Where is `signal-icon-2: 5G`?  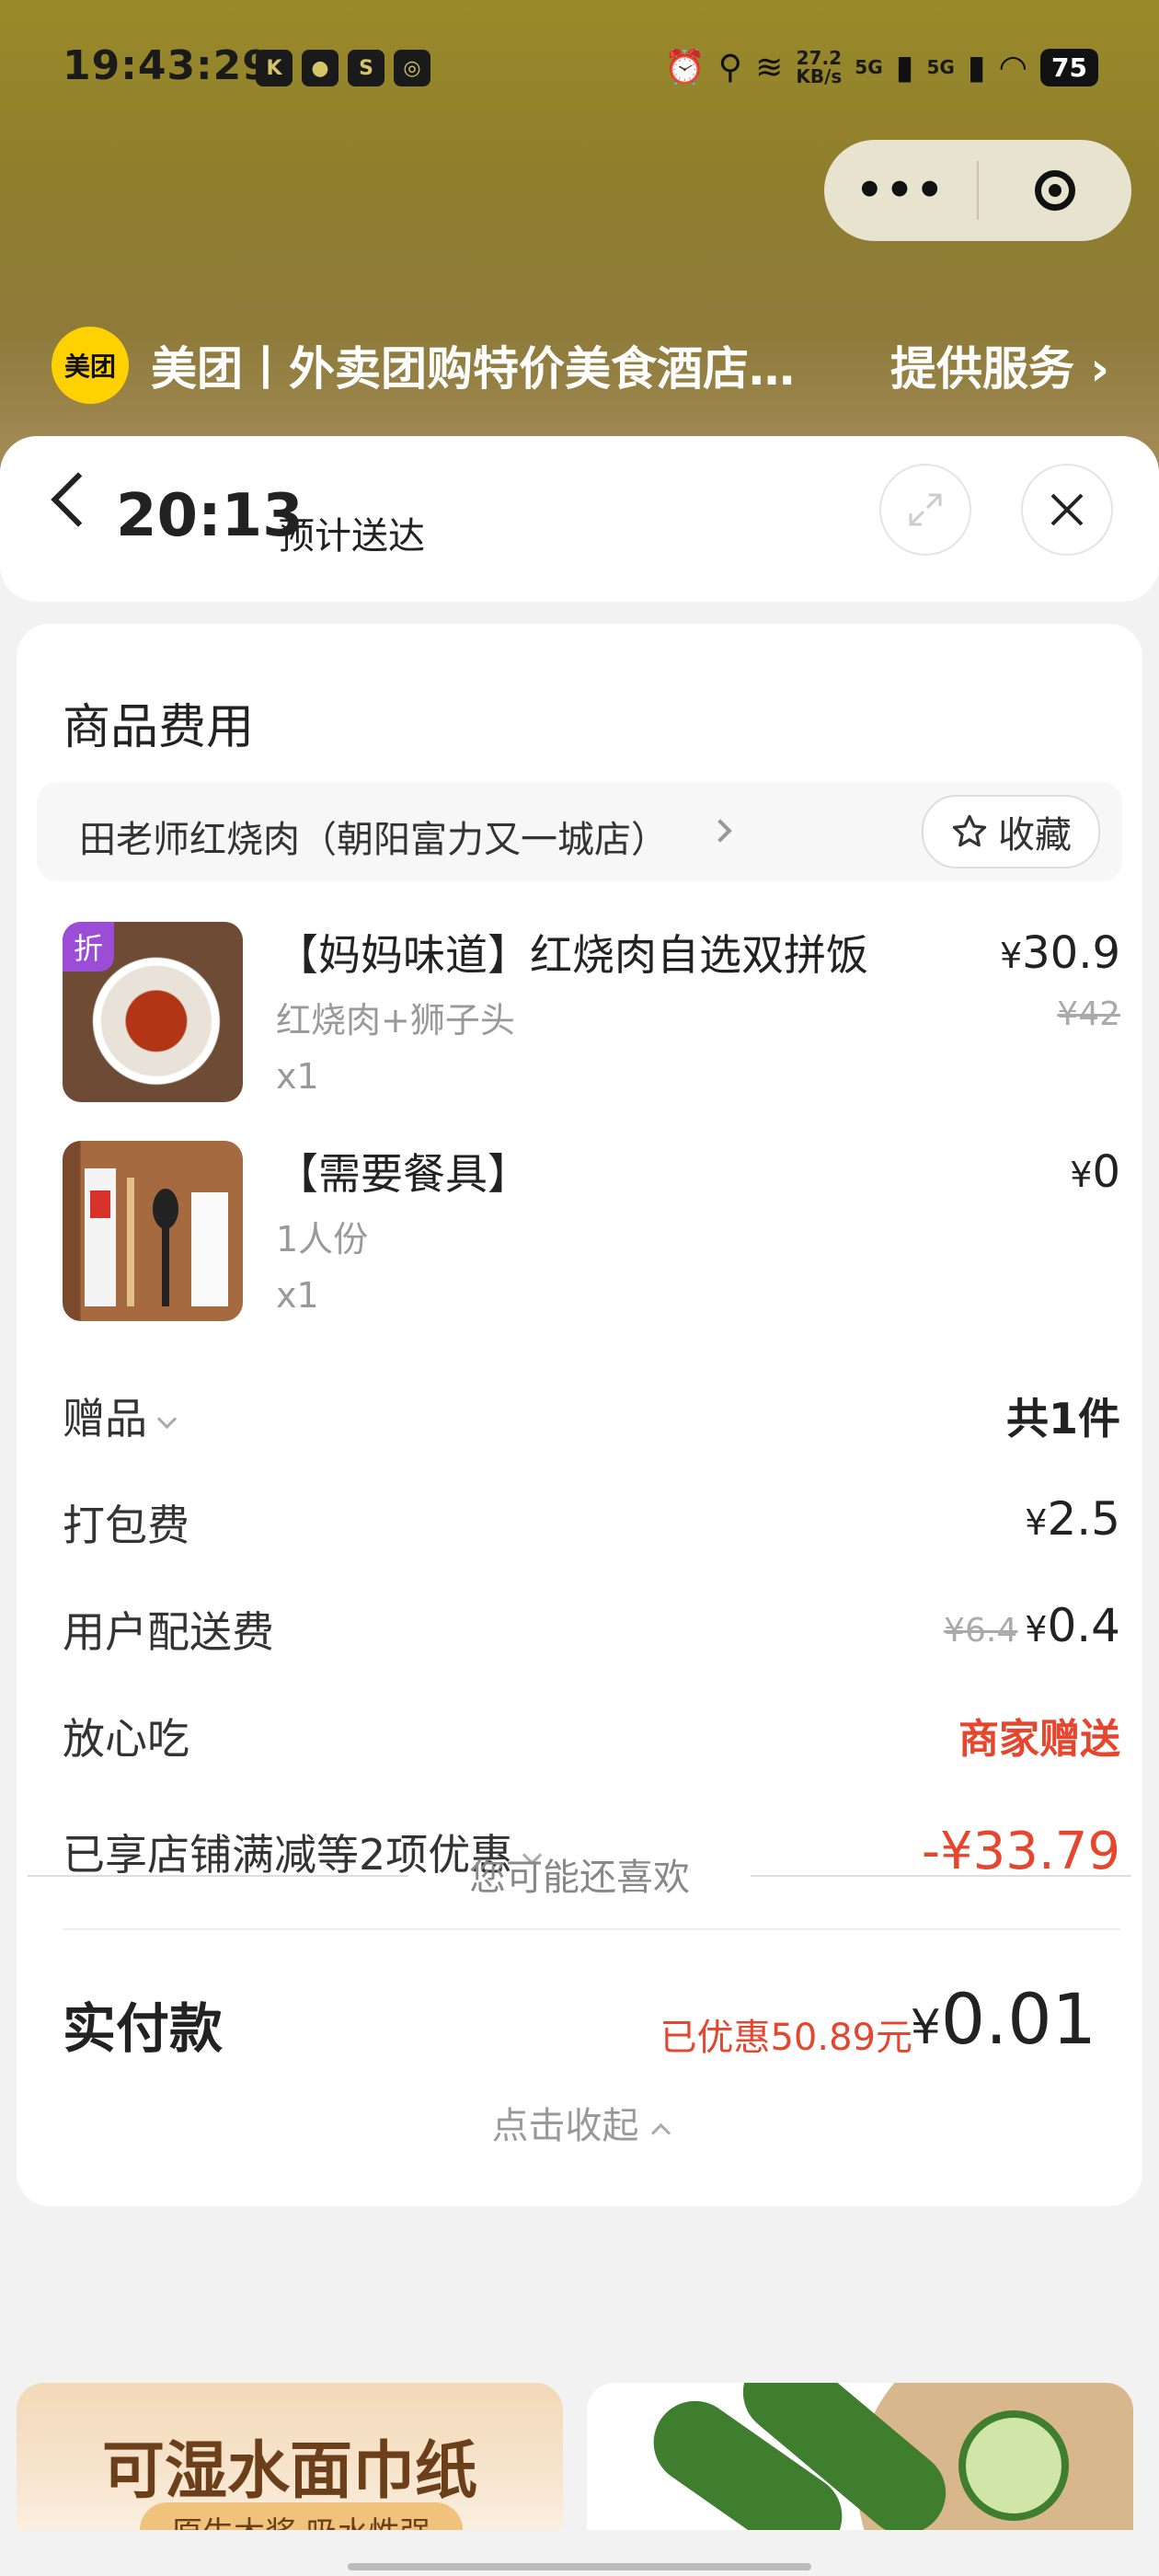
signal-icon-2: 5G is located at coordinates (940, 67).